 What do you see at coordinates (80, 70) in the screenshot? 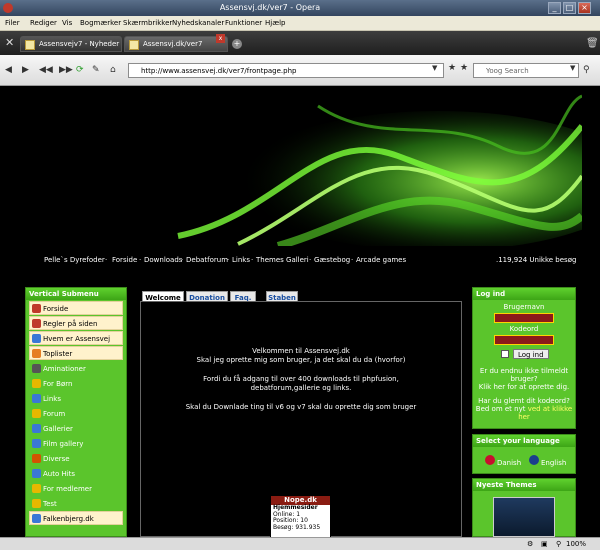
I see `reload-icon: ⟳` at bounding box center [80, 70].